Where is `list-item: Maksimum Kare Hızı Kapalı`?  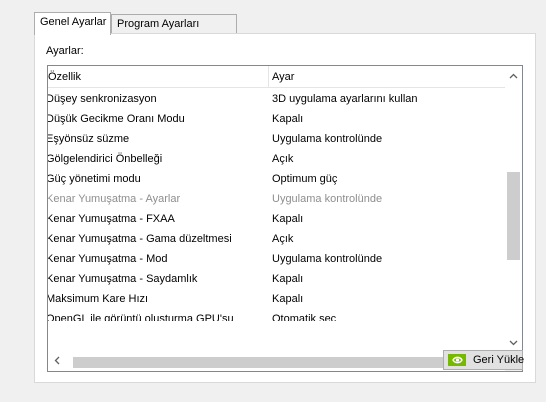
list-item: Maksimum Kare Hızı Kapalı is located at coordinates (277, 299).